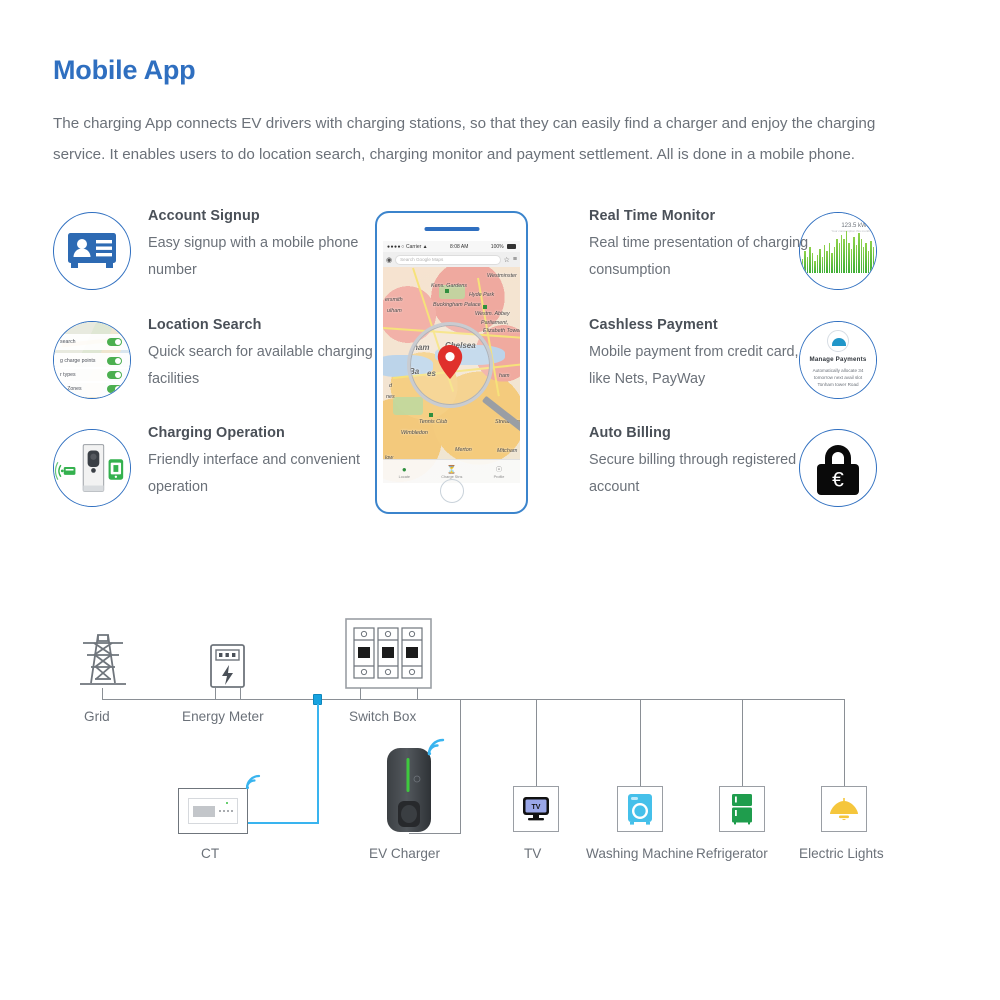 This screenshot has width=1000, height=1000. What do you see at coordinates (451, 491) in the screenshot?
I see `home-button` at bounding box center [451, 491].